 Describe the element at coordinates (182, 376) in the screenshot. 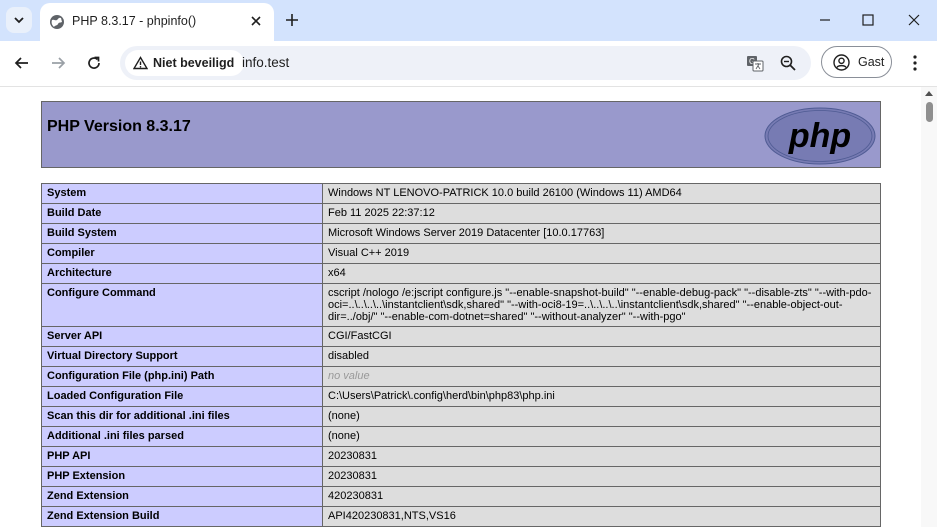

I see `row-key: Configuration File (php.ini) Path` at that location.